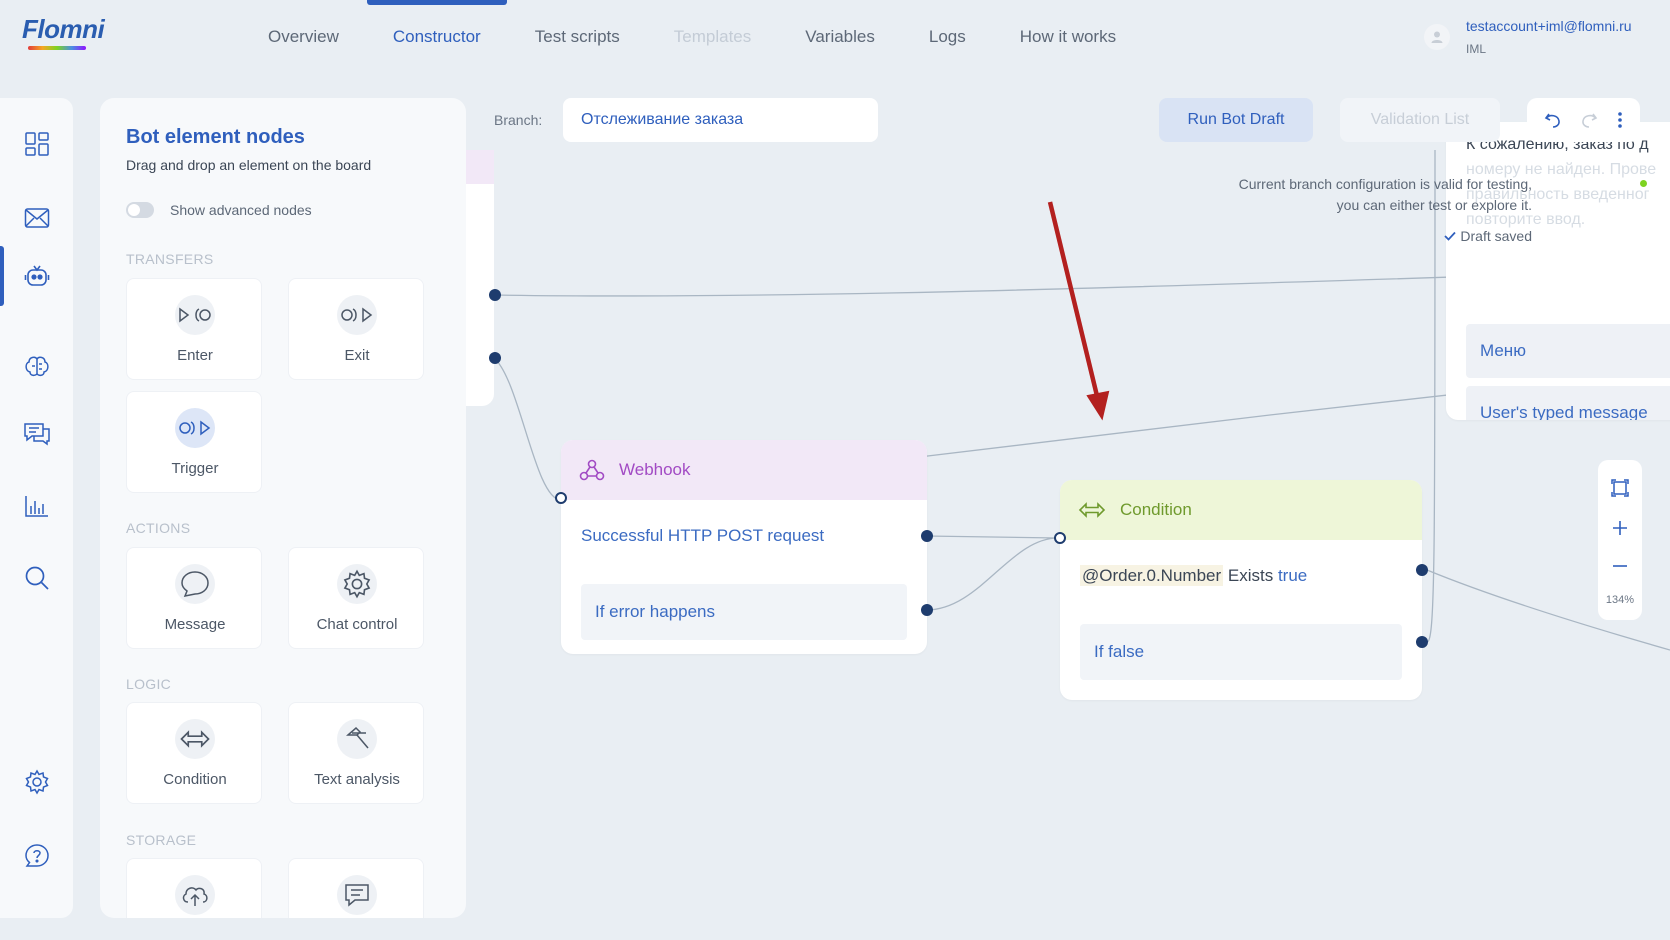 The height and width of the screenshot is (940, 1670). What do you see at coordinates (720, 120) in the screenshot?
I see `branch-selector: Отслеживание заказа` at bounding box center [720, 120].